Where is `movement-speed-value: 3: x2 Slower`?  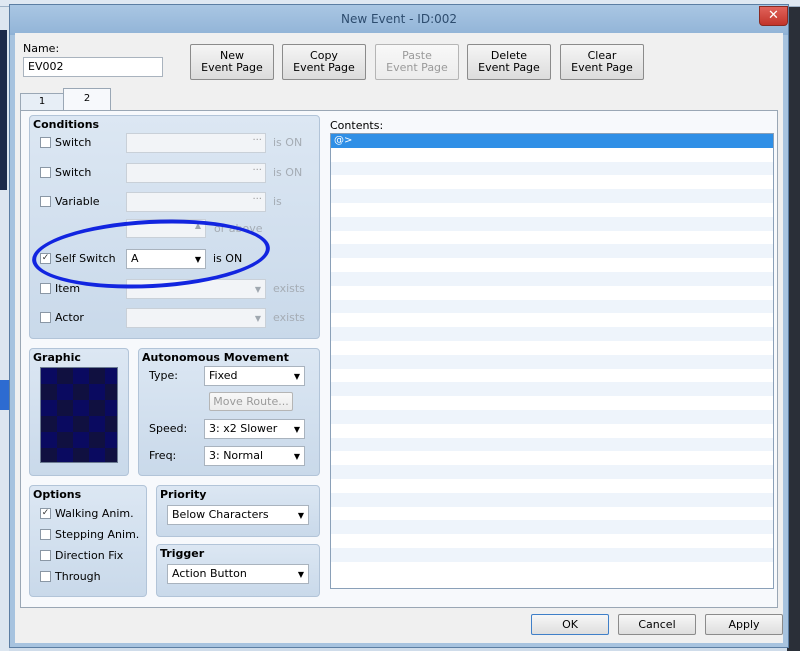 movement-speed-value: 3: x2 Slower is located at coordinates (243, 428).